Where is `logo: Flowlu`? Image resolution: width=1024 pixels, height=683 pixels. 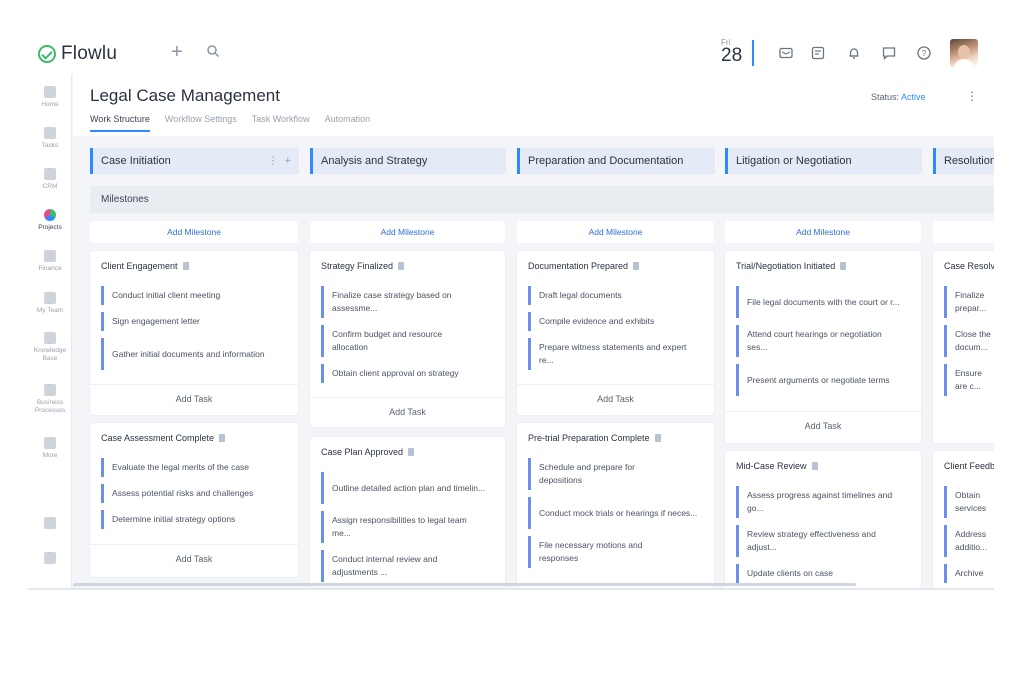
logo: Flowlu is located at coordinates (77, 54).